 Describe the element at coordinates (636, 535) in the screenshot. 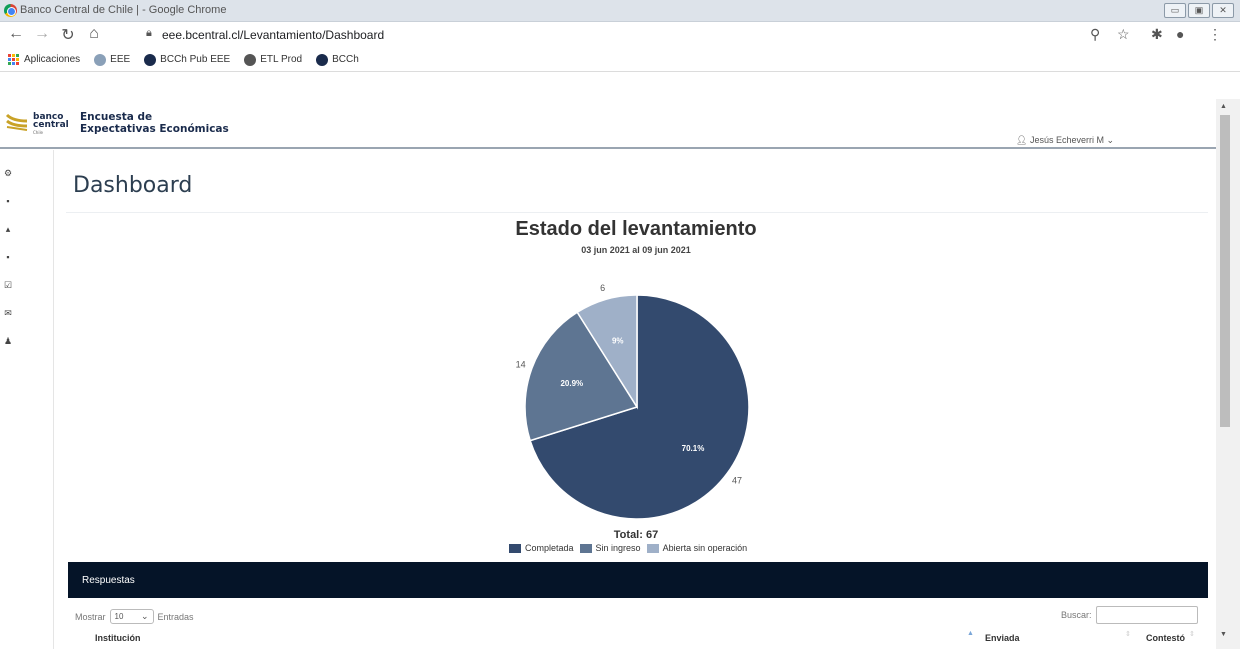

I see `chart-total: Total: 67` at that location.